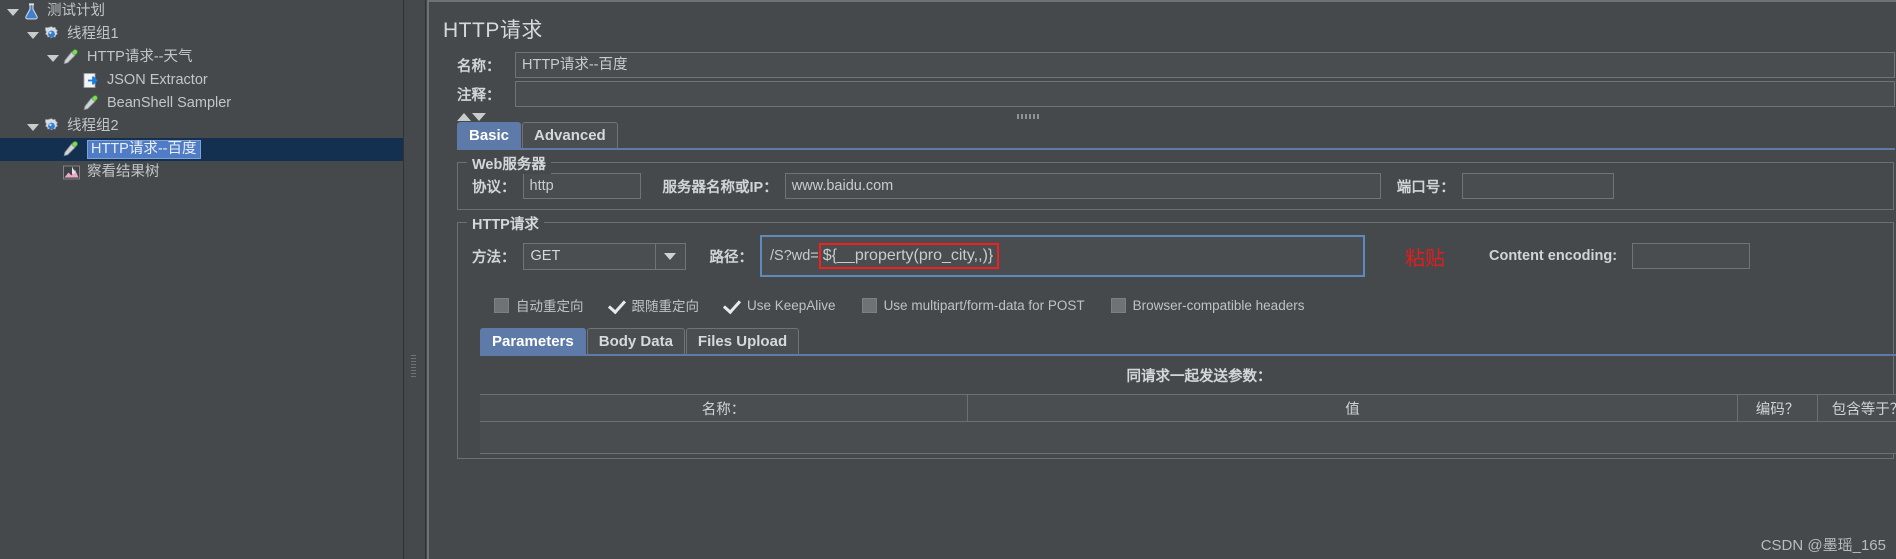 This screenshot has width=1896, height=559. I want to click on tab-advanced: Advanced, so click(570, 135).